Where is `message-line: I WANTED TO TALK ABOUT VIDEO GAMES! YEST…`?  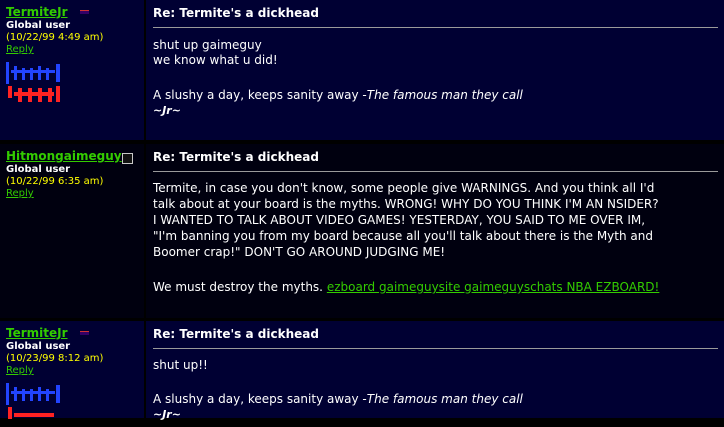 message-line: I WANTED TO TALK ABOUT VIDEO GAMES! YEST… is located at coordinates (399, 220).